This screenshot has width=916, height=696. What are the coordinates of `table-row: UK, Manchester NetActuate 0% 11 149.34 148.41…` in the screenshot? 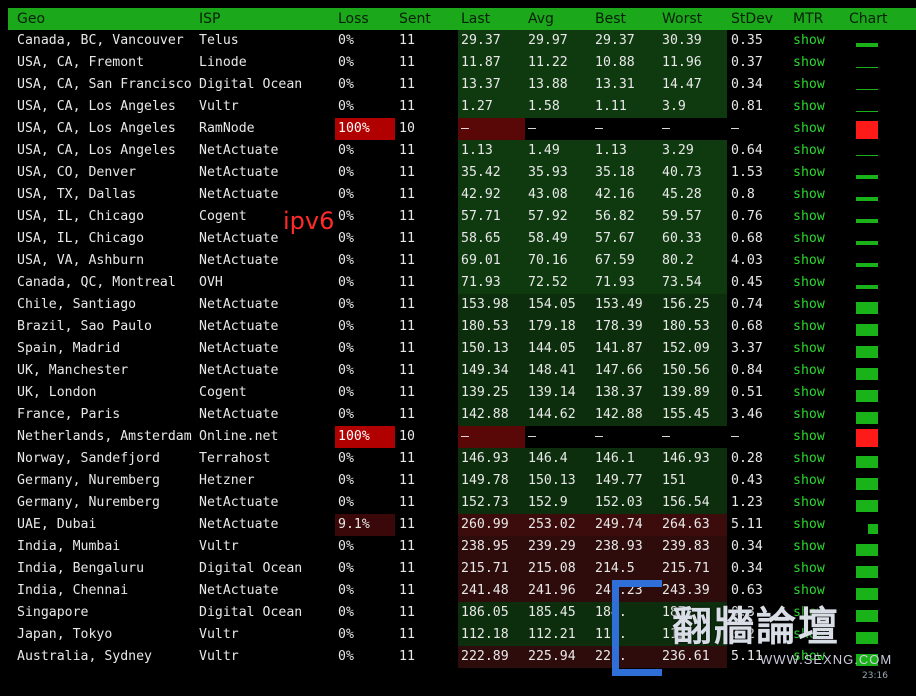 It's located at (462, 371).